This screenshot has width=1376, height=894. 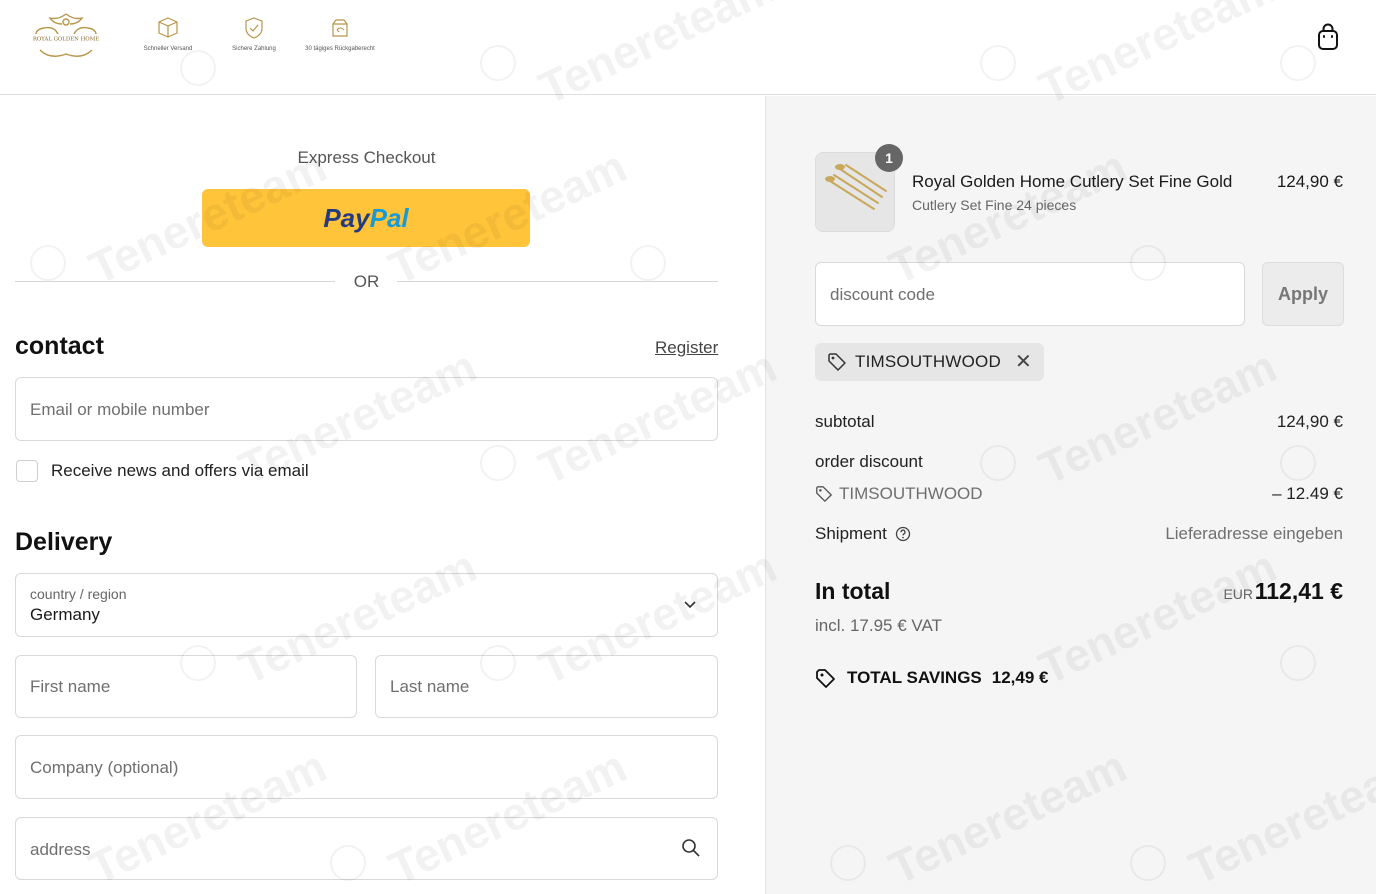 What do you see at coordinates (914, 677) in the screenshot?
I see `savings-label: TOTAL SAVINGS` at bounding box center [914, 677].